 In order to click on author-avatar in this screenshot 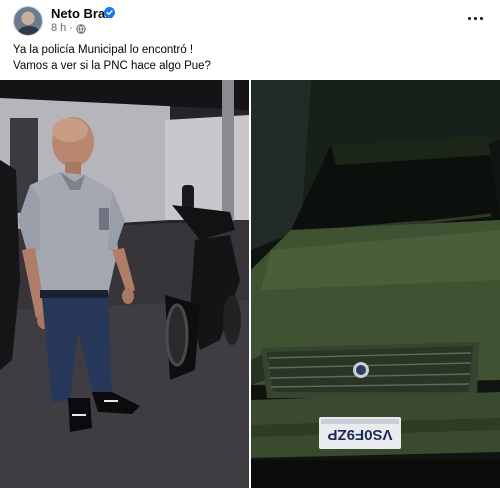, I will do `click(28, 21)`.